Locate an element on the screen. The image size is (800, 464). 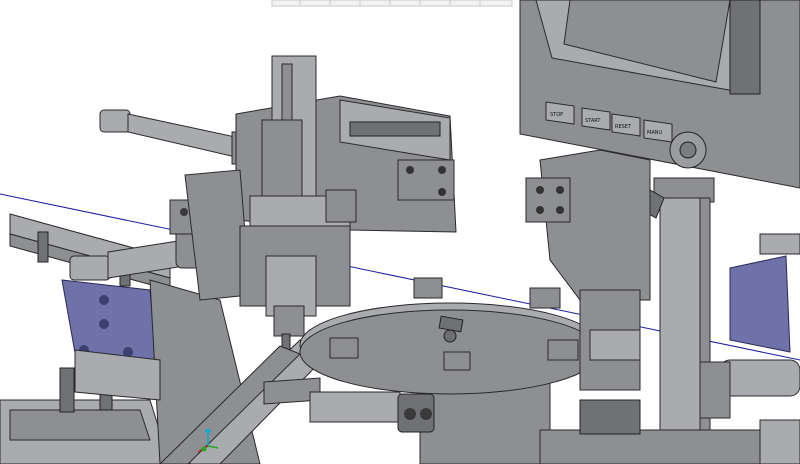
stop-button: STOP is located at coordinates (560, 113).